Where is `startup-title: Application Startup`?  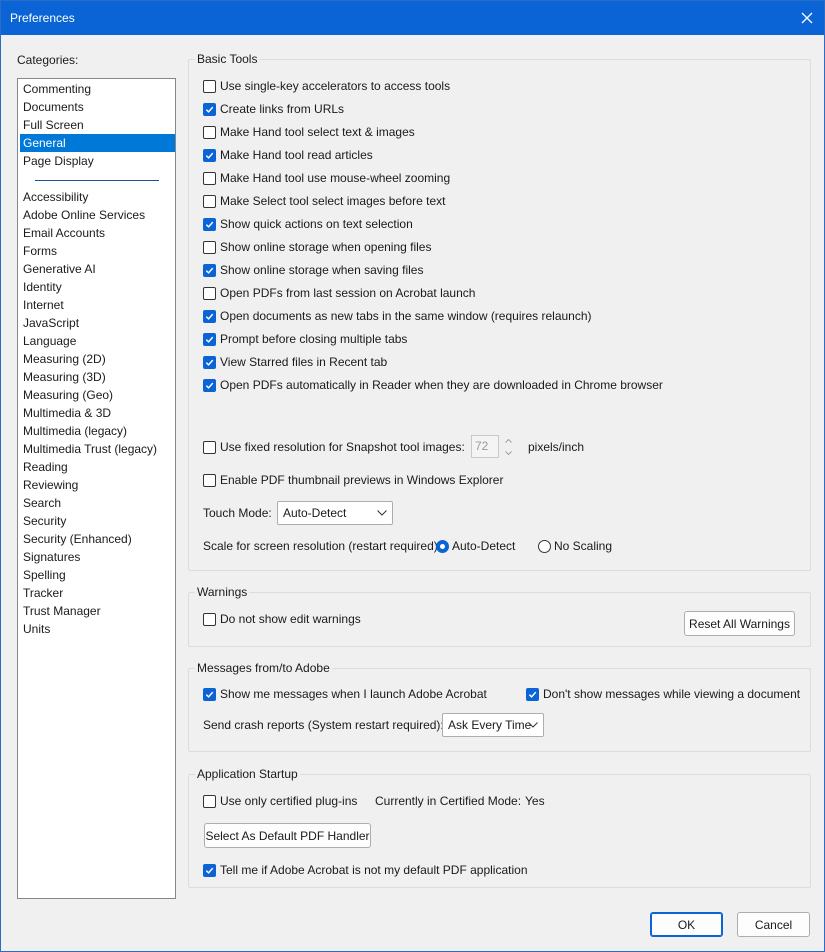
startup-title: Application Startup is located at coordinates (247, 774).